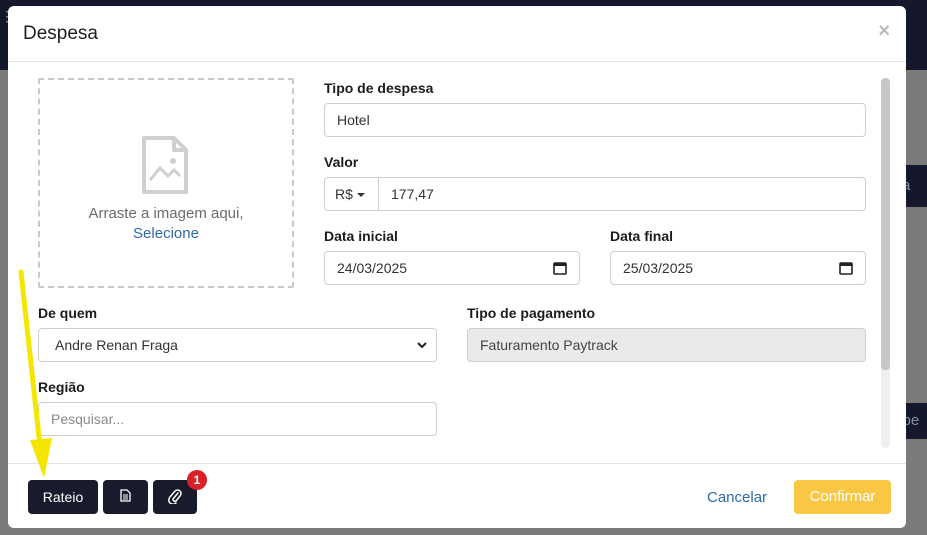 This screenshot has width=927, height=535. I want to click on start-date-label: Data inicial, so click(361, 236).